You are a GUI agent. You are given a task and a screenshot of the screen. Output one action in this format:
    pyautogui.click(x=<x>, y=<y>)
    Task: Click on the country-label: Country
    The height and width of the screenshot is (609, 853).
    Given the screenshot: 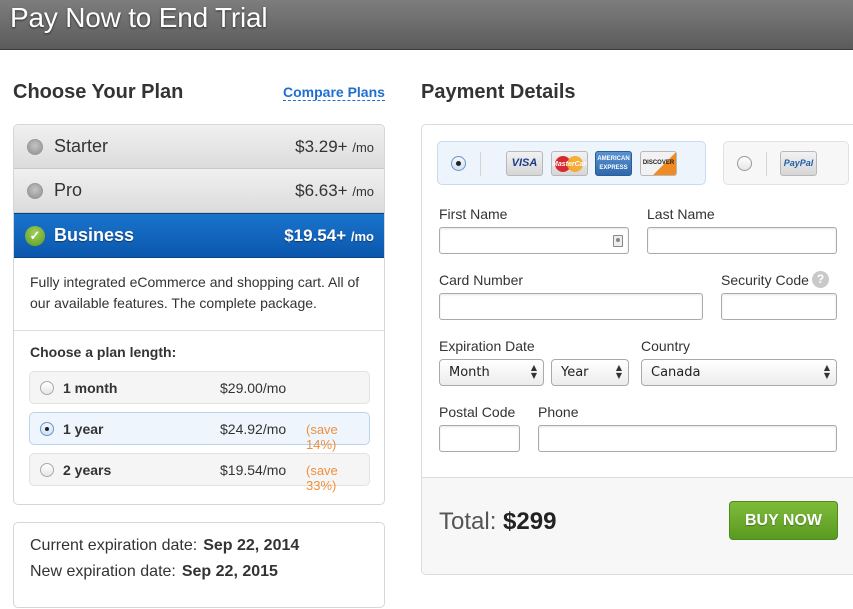 What is the action you would take?
    pyautogui.click(x=666, y=346)
    